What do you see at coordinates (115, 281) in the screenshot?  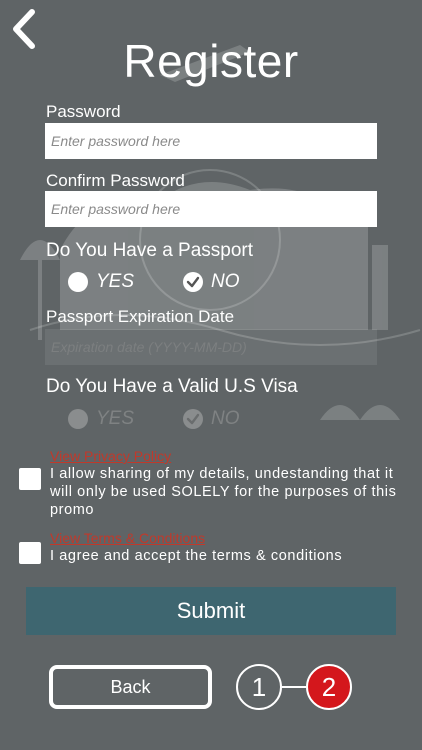 I see `passport-yes-label: YES` at bounding box center [115, 281].